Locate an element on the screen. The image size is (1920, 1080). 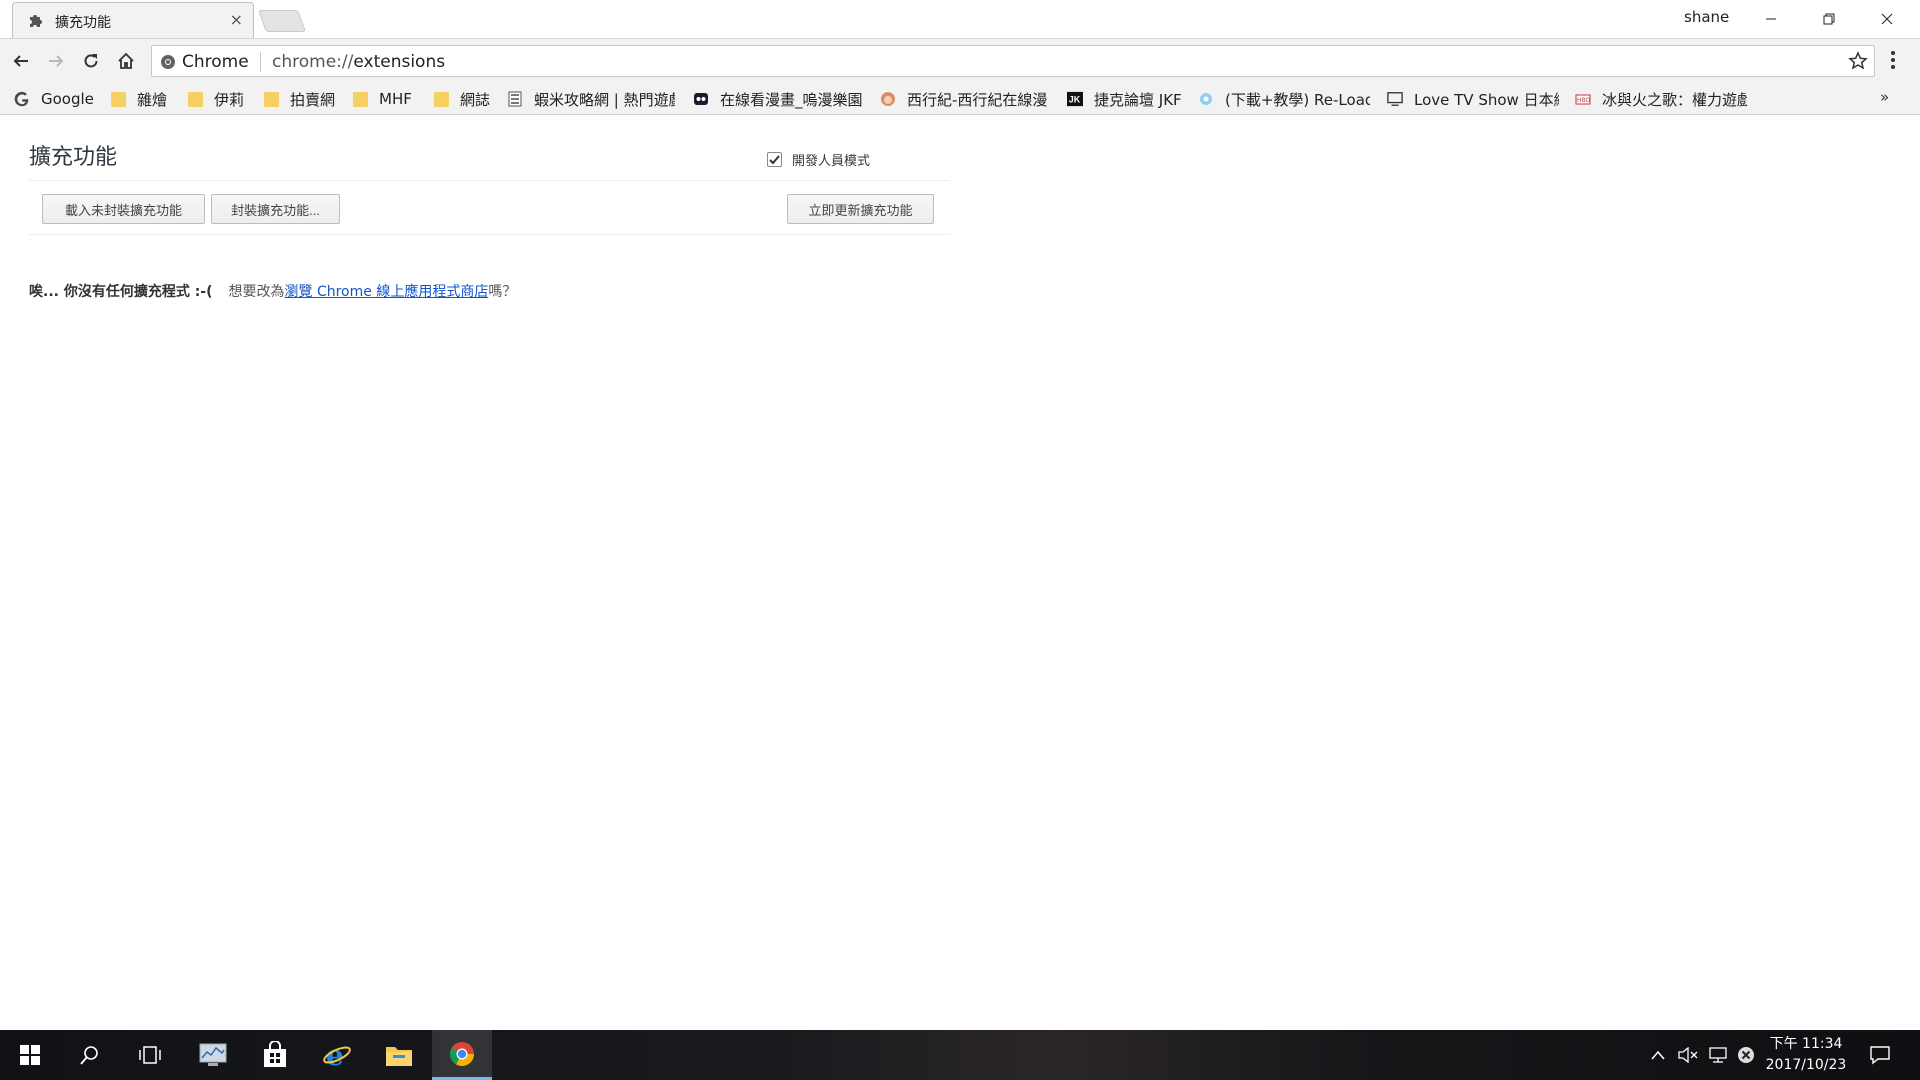
show-hidden-icons-button is located at coordinates (1658, 1055).